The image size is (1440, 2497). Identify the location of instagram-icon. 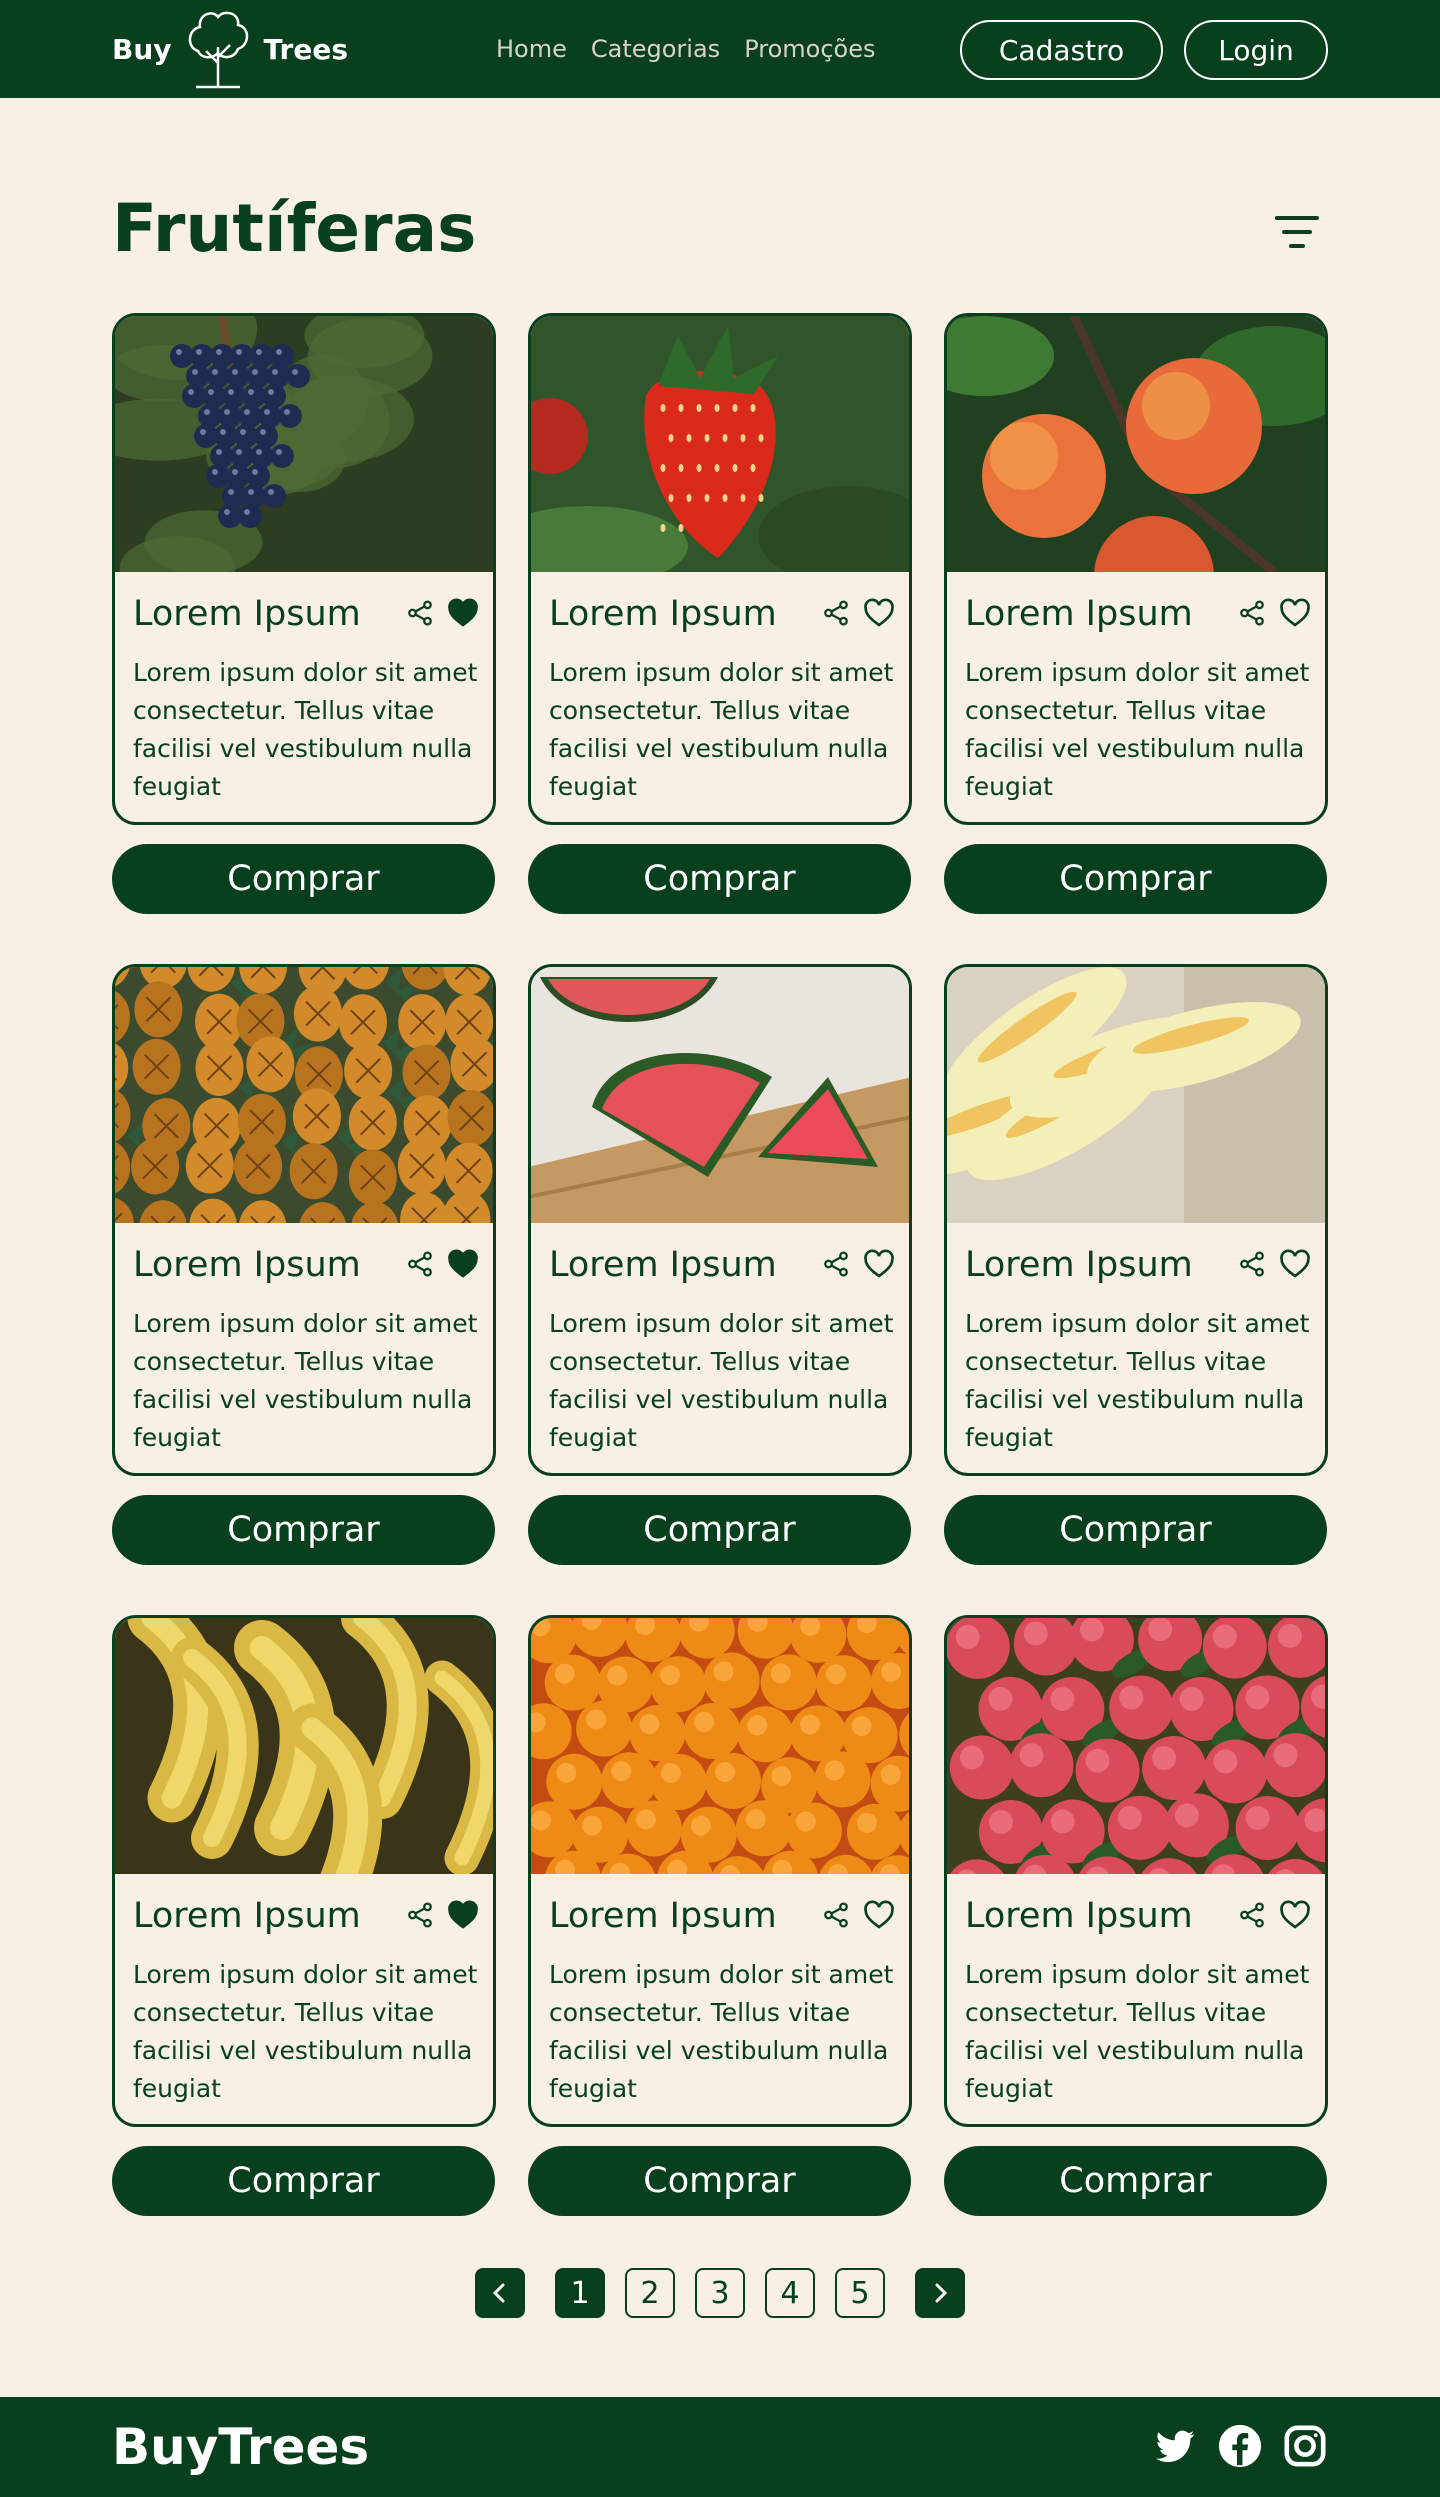
(1305, 2446).